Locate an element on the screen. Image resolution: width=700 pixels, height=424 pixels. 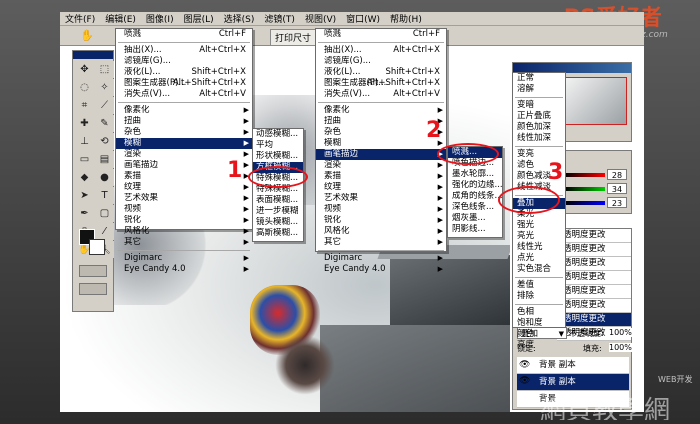
menu-select: 选择(S) is located at coordinates (239, 18).